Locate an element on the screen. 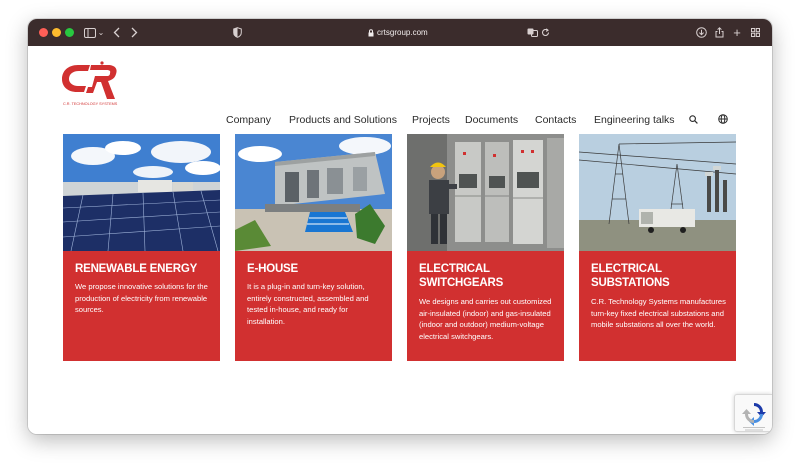 This screenshot has width=800, height=472. switchgear-technician-photo is located at coordinates (485, 192).